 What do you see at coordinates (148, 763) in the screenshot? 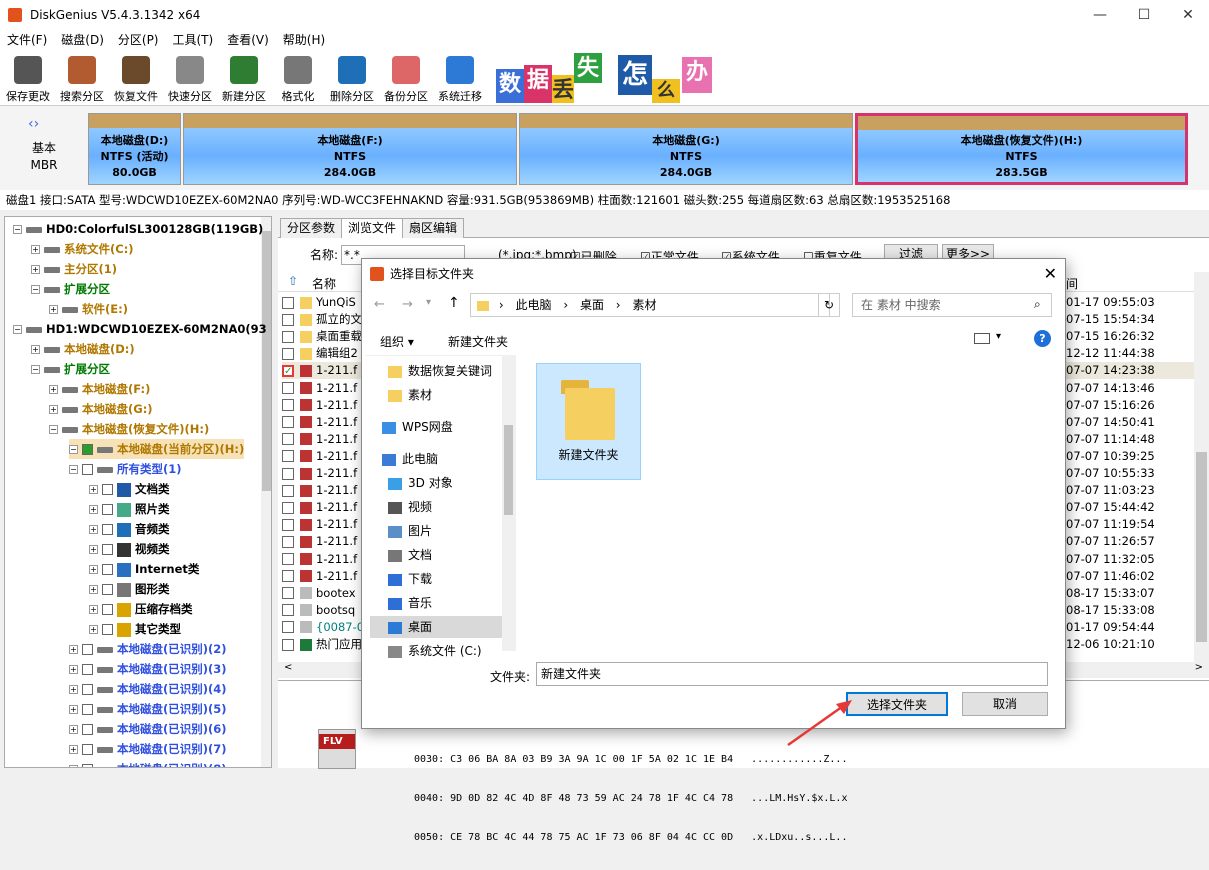
I see `tree-node: +本地磁盘(已识别)(8)` at bounding box center [148, 763].